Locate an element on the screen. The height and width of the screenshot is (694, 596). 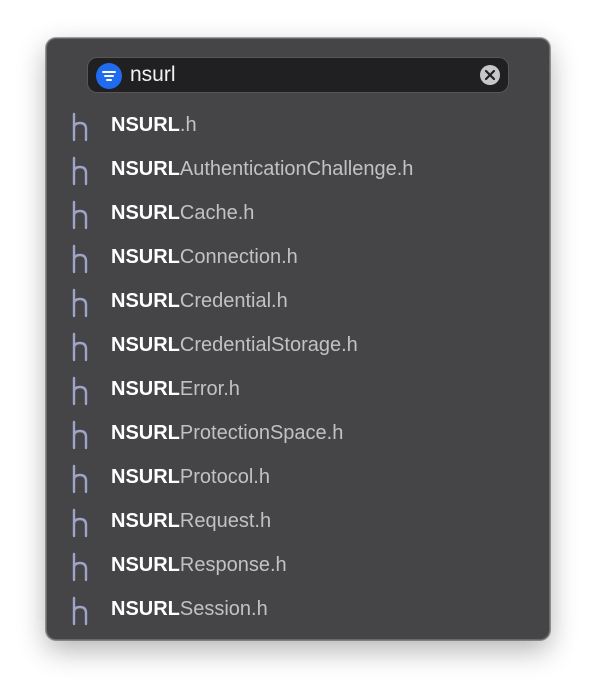
file-name: NSURLResponse.h is located at coordinates (199, 565).